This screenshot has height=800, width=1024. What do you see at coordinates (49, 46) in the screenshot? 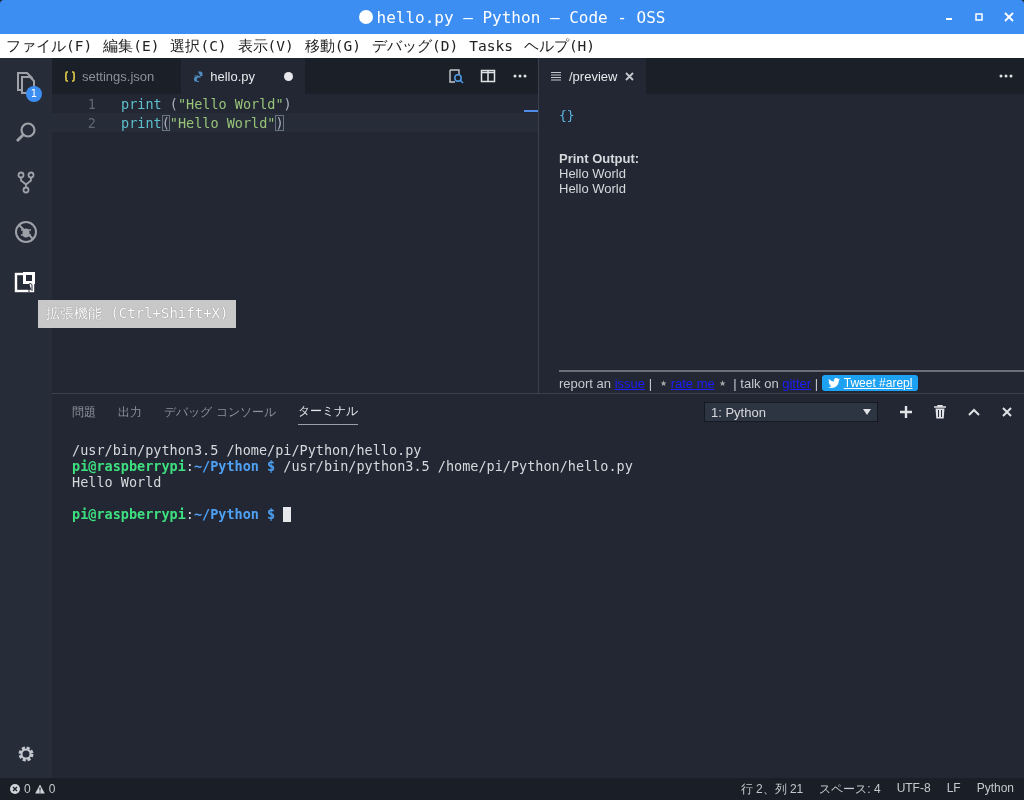
I see `menu-item: ファイル(F)` at bounding box center [49, 46].